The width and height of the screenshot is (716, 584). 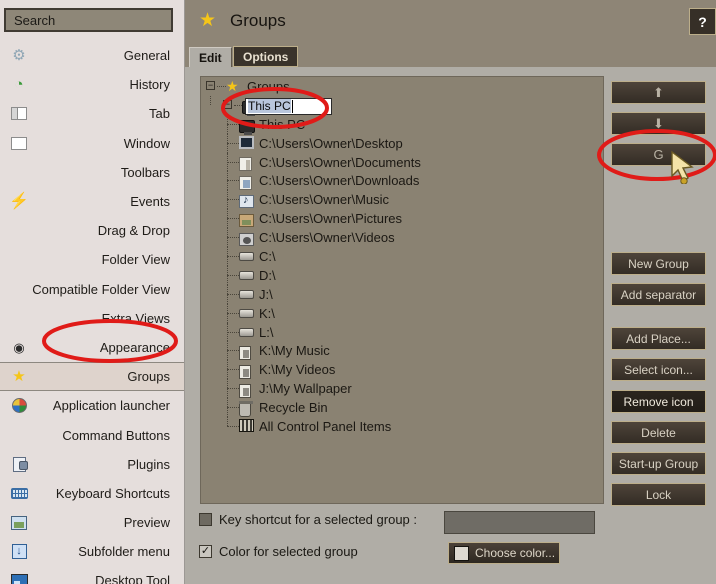 I want to click on tree-node: K:\My Videos, so click(x=402, y=370).